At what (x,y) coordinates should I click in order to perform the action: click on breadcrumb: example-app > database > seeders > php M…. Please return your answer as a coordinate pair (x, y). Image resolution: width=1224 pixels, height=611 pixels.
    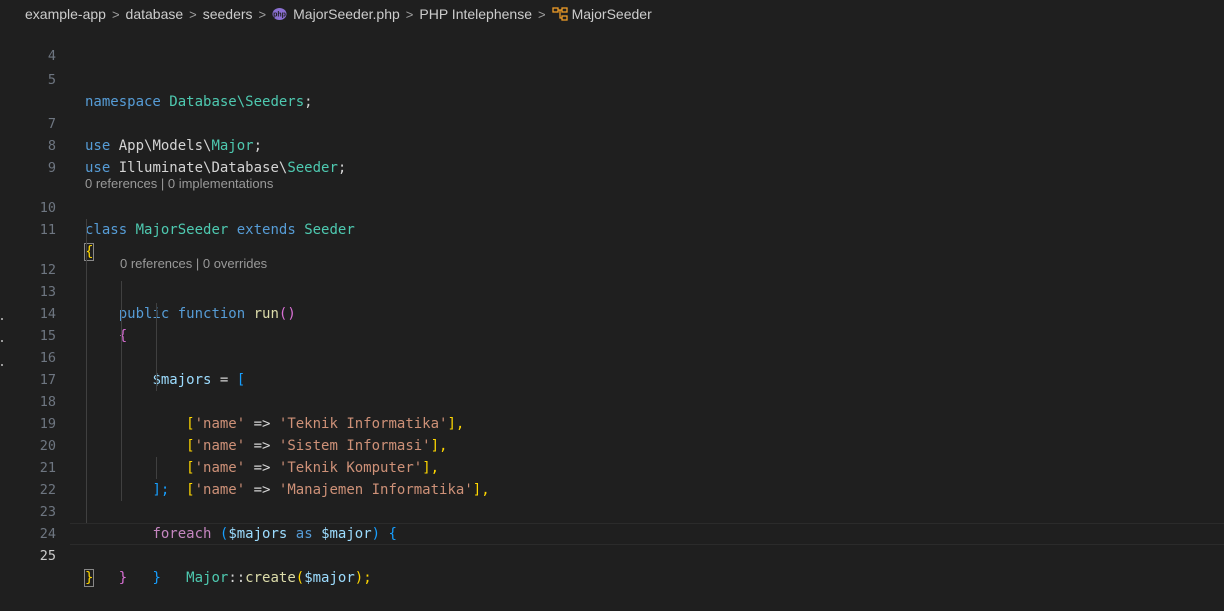
    Looking at the image, I should click on (612, 14).